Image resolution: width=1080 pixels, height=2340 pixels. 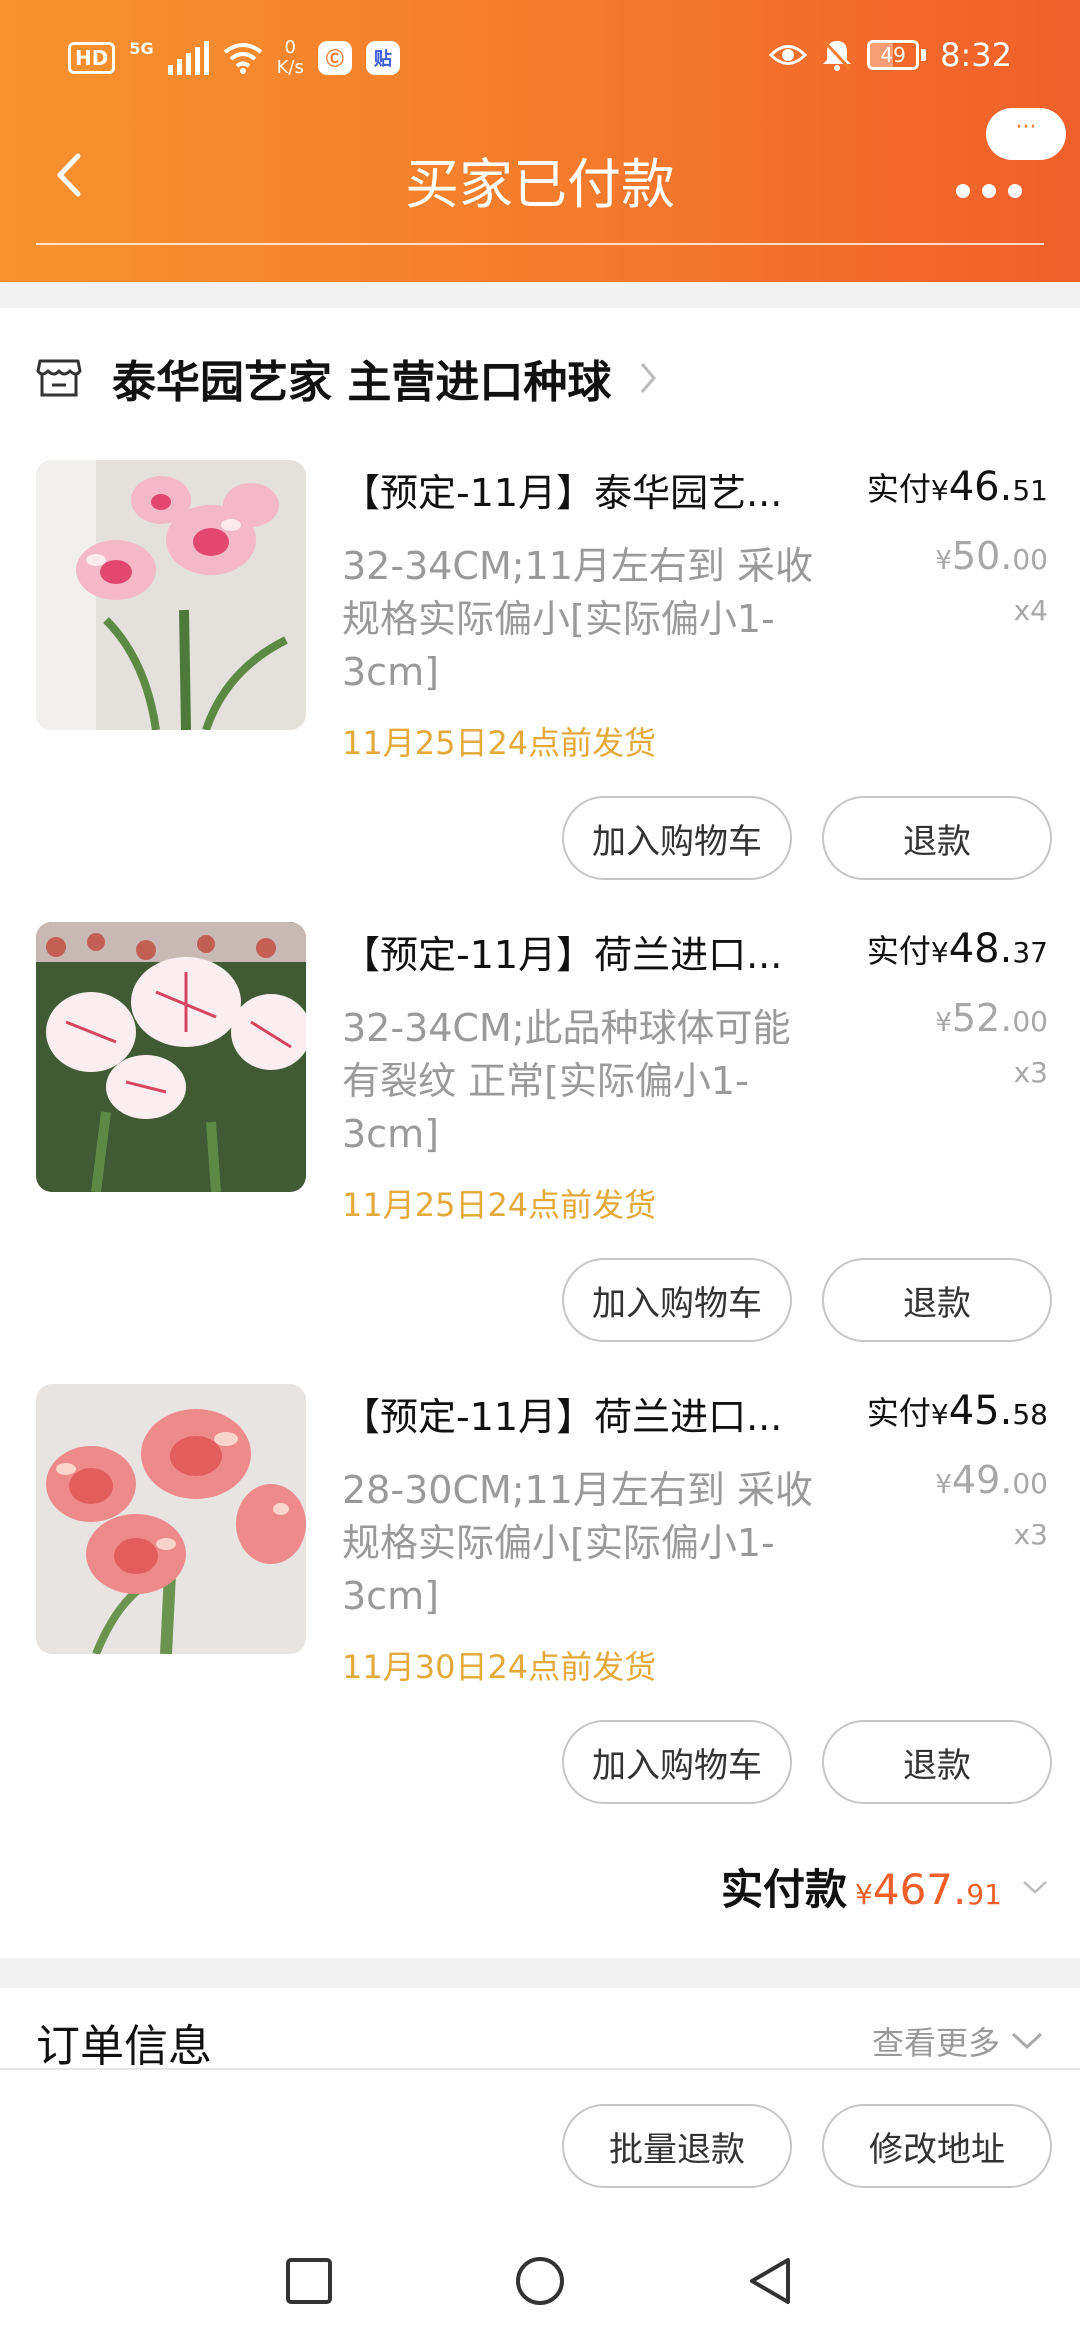 I want to click on clock: 8:32, so click(x=976, y=55).